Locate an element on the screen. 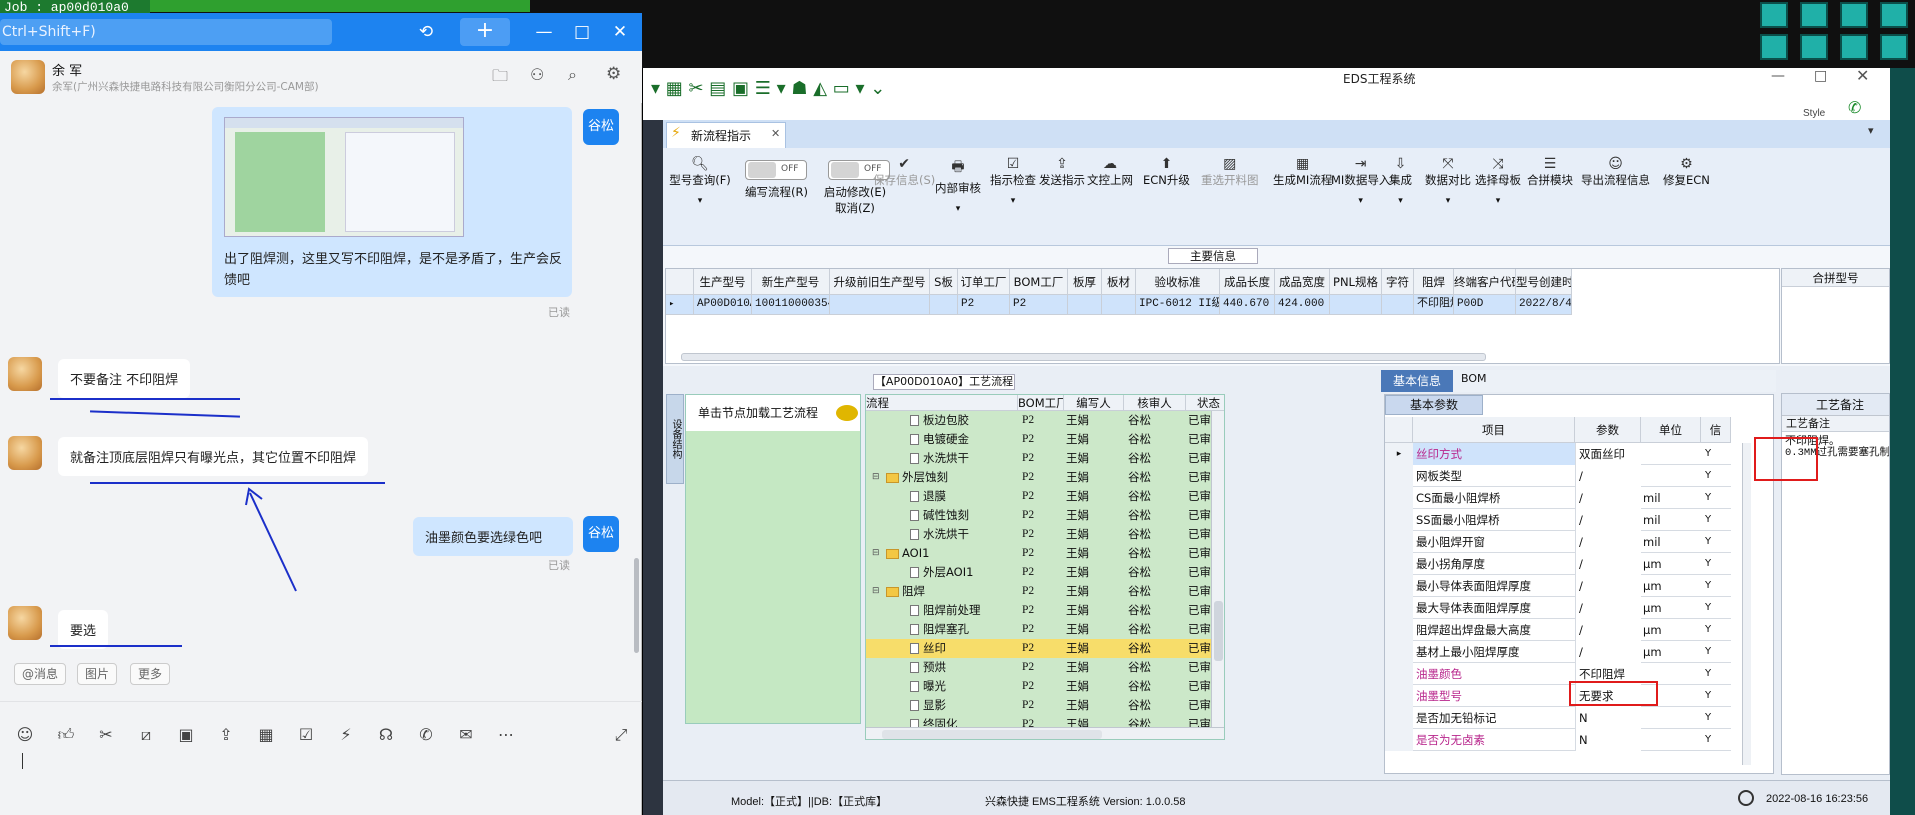  flow-column-header: 状态 is located at coordinates (1205, 403).